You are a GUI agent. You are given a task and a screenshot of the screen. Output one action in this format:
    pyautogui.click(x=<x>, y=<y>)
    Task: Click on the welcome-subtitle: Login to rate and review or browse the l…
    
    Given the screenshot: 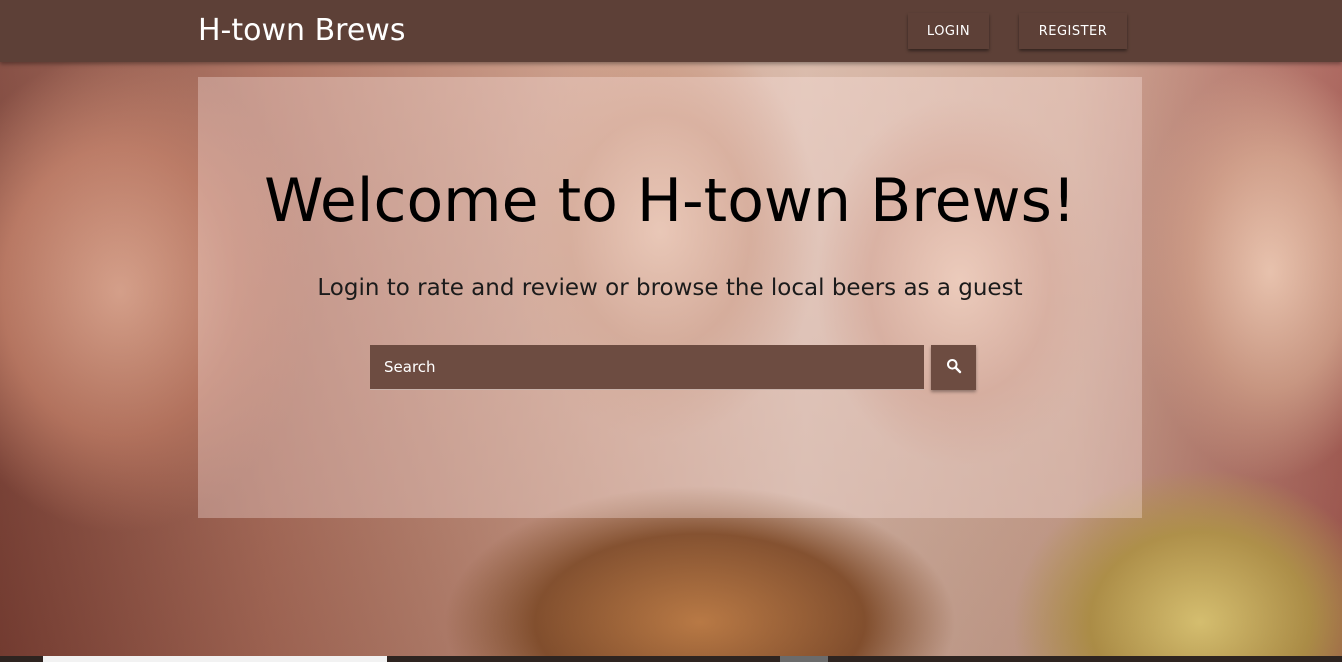 What is the action you would take?
    pyautogui.click(x=670, y=288)
    